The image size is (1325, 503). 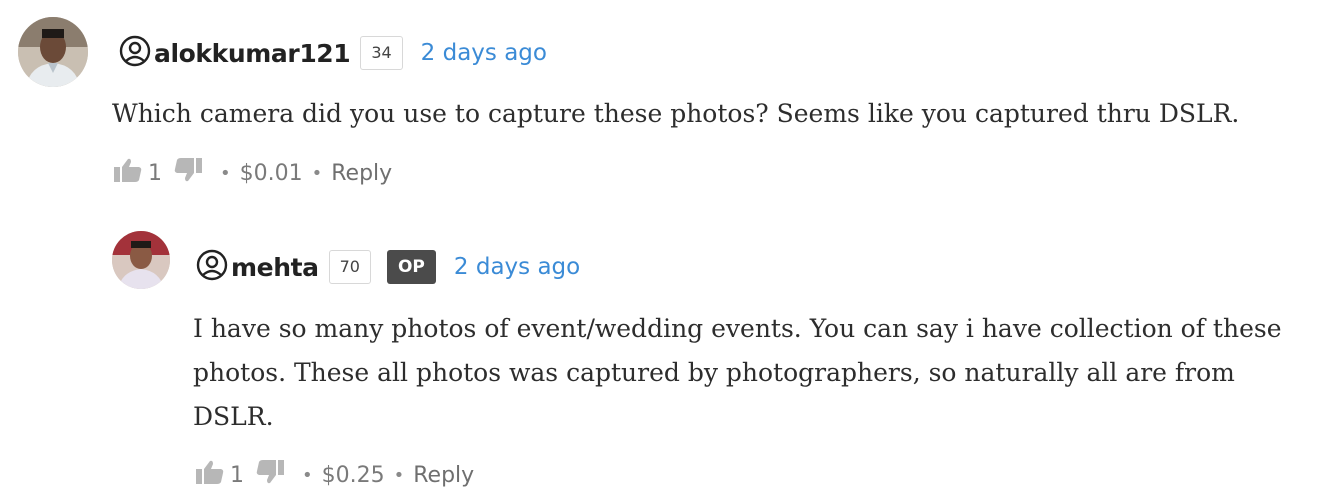 I want to click on comment-footer: 1 • $0.01 • Reply, so click(x=253, y=173).